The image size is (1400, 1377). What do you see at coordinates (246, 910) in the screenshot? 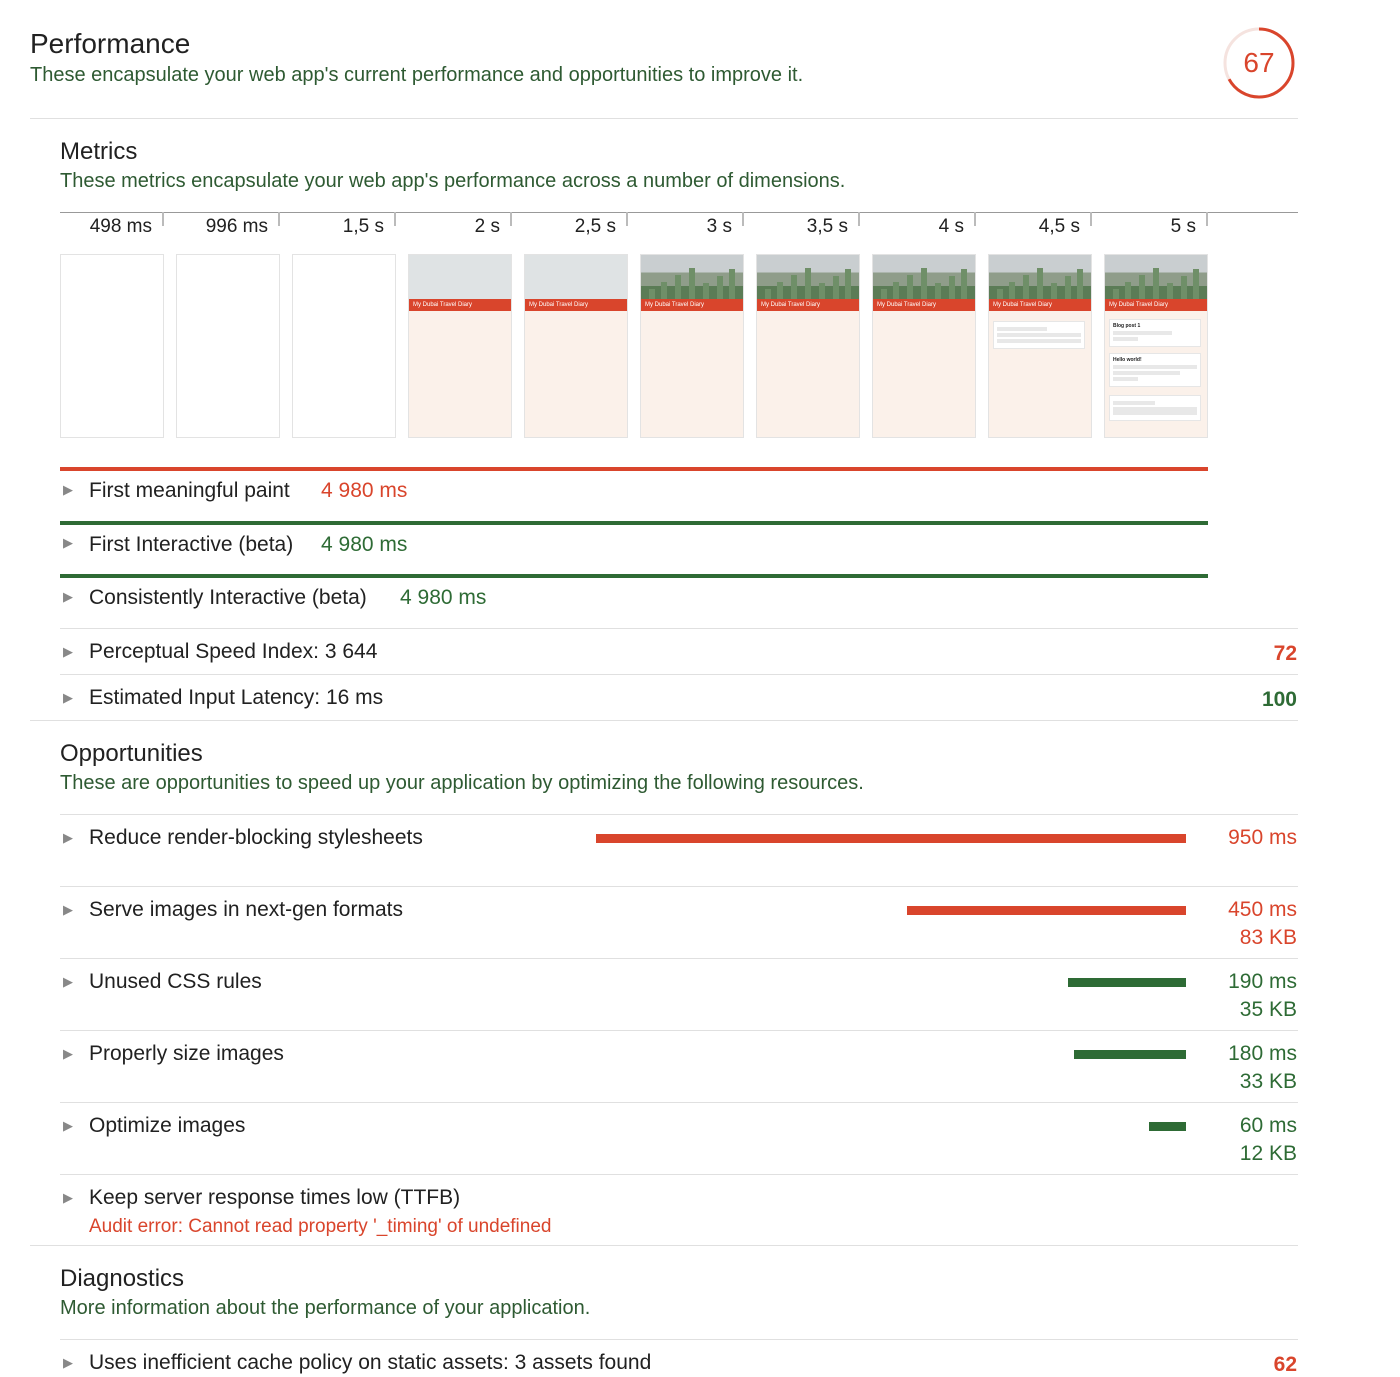
I see `opportunity-label: Serve images in next-gen formats` at bounding box center [246, 910].